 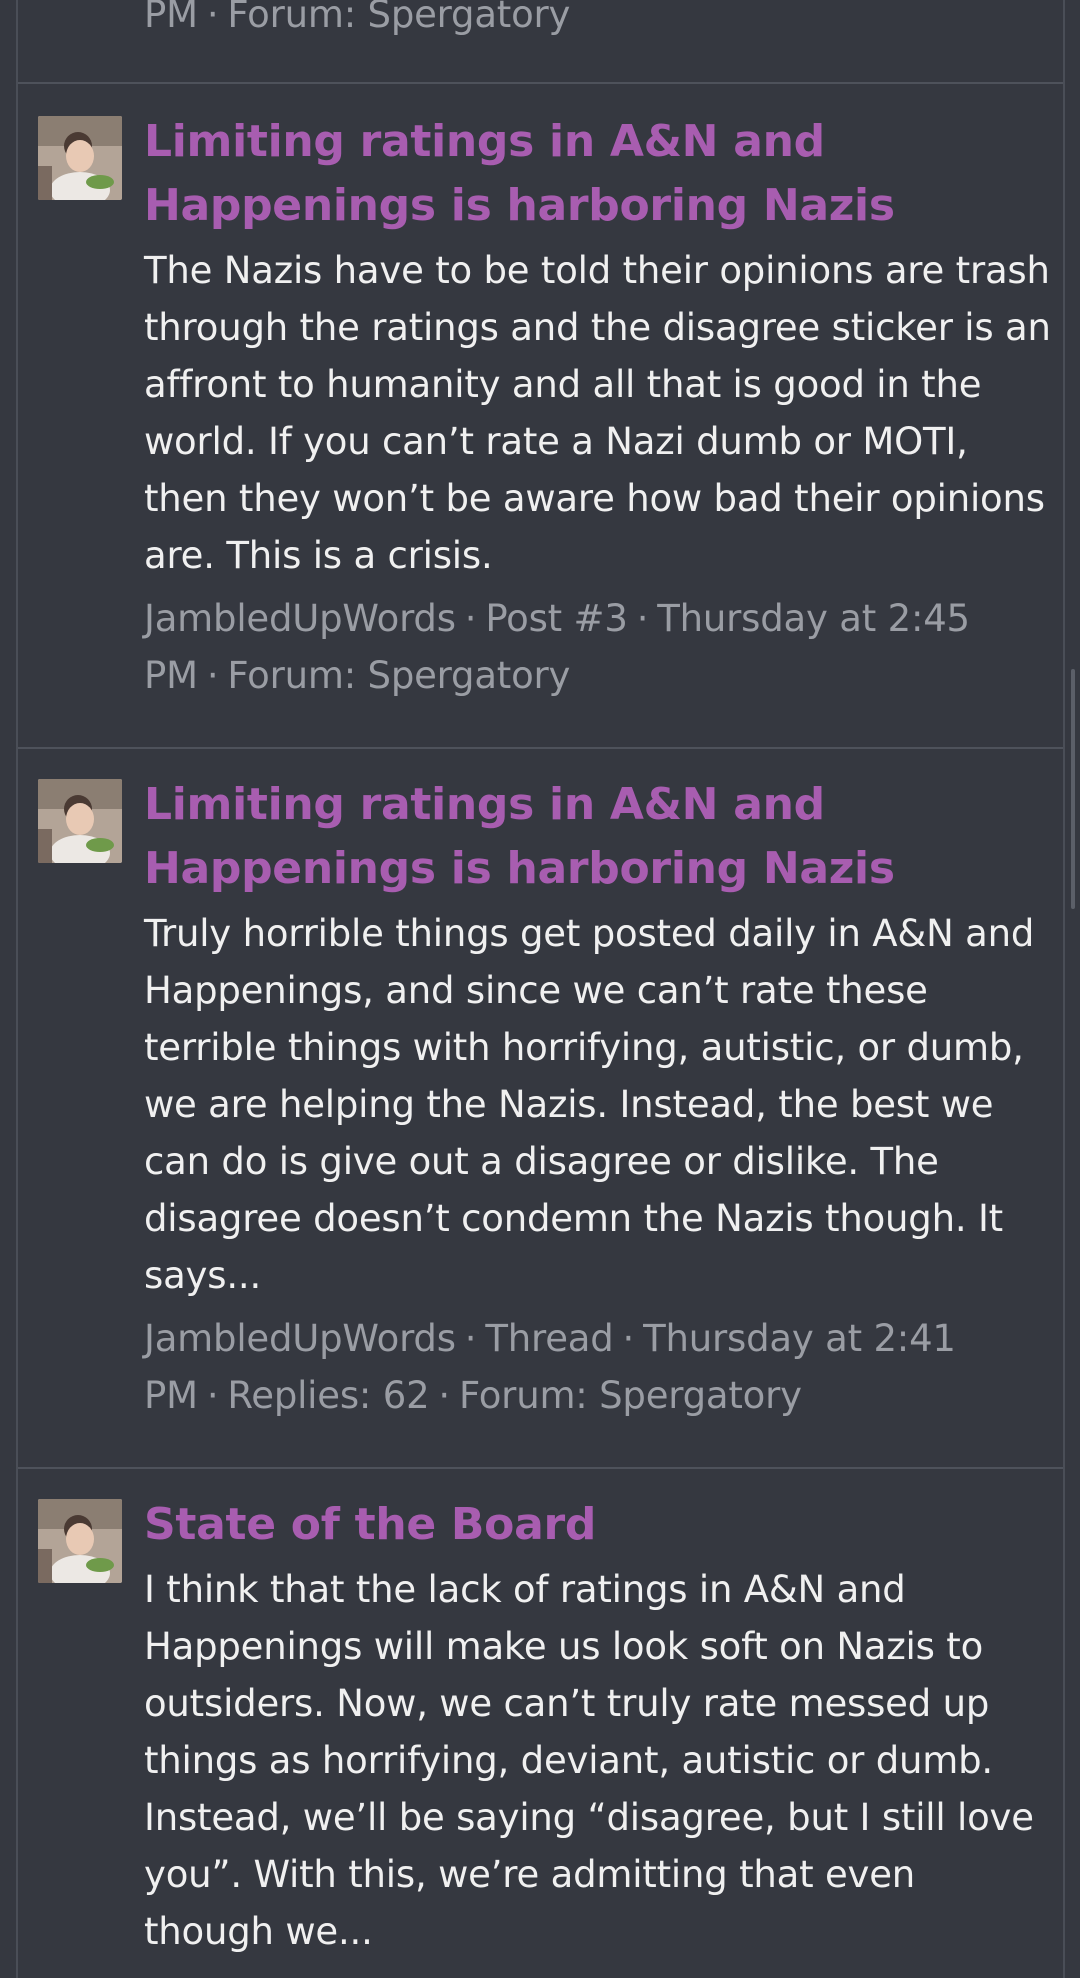 I want to click on scrollbar, so click(x=1073, y=789).